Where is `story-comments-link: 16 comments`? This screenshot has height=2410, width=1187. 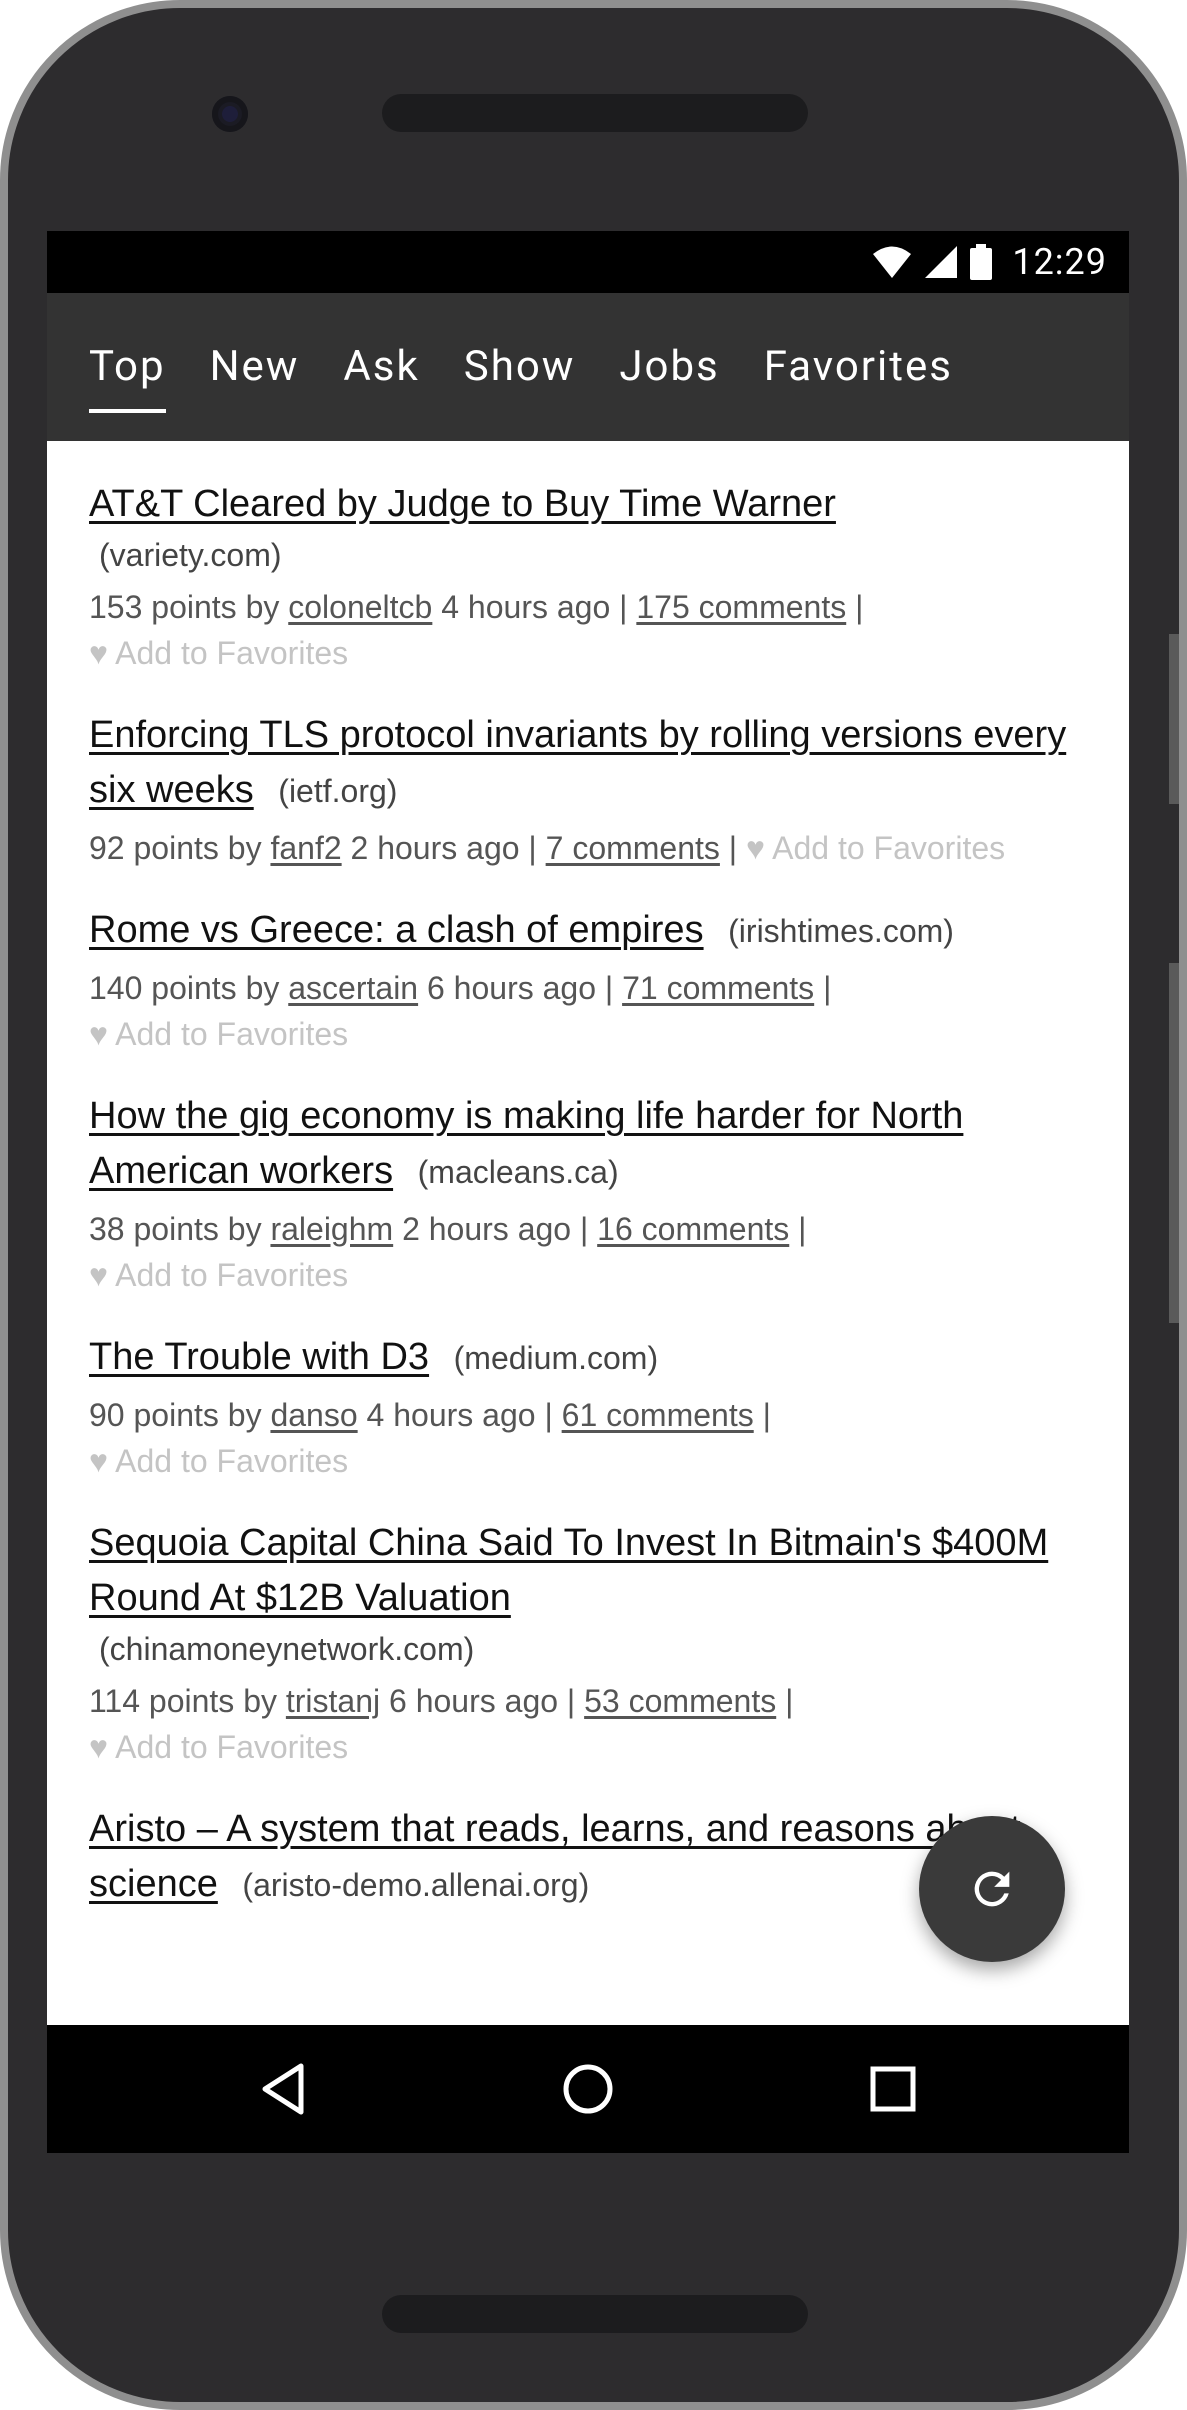
story-comments-link: 16 comments is located at coordinates (693, 1229).